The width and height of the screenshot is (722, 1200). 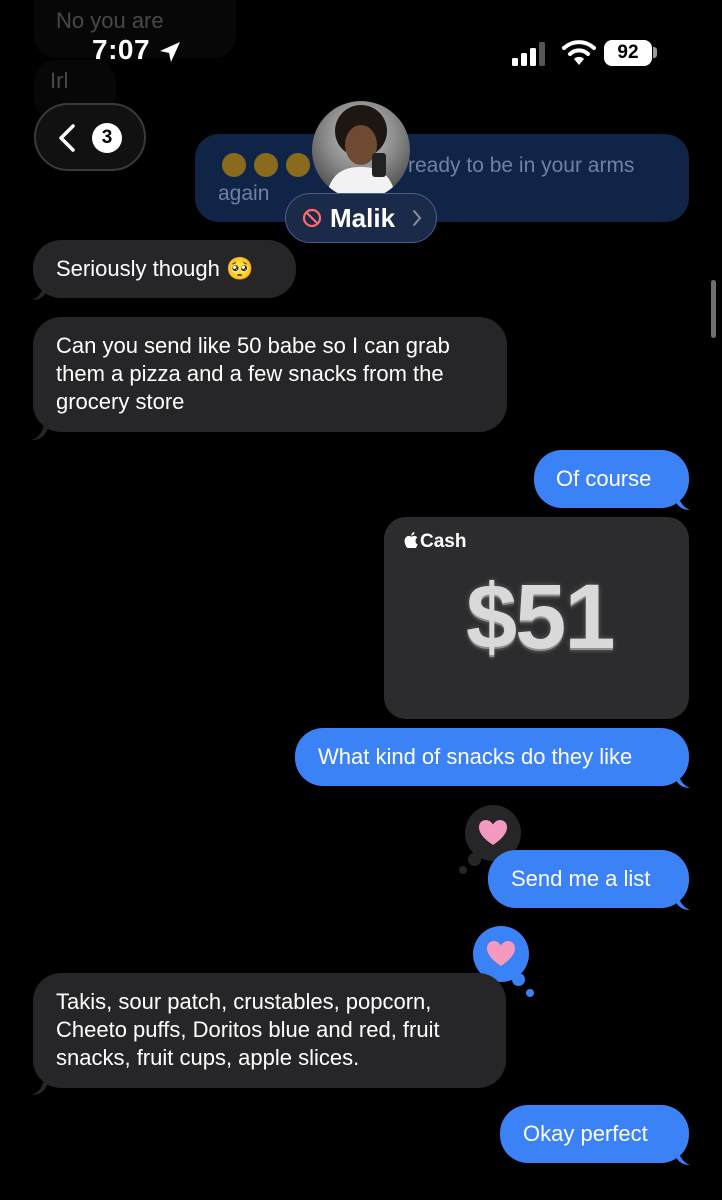 I want to click on blocked-icon, so click(x=312, y=218).